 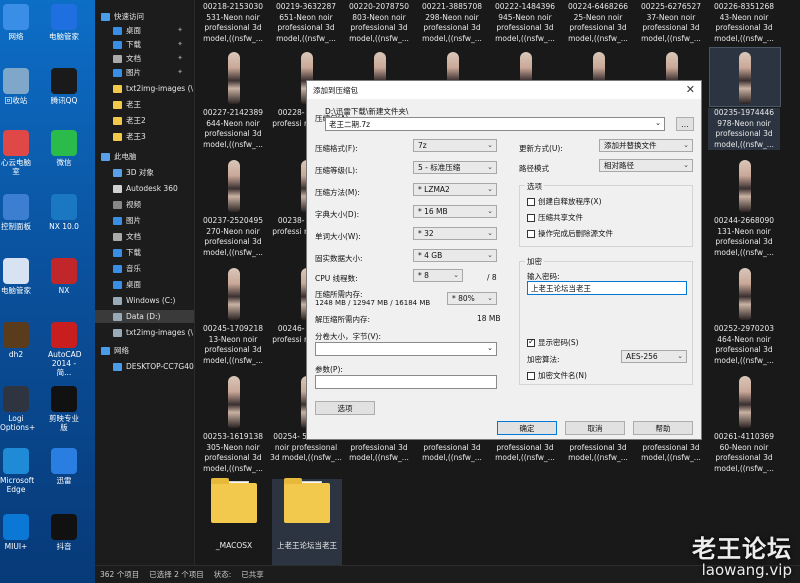 What do you see at coordinates (144, 172) in the screenshot?
I see `nav-item: 3D 对象` at bounding box center [144, 172].